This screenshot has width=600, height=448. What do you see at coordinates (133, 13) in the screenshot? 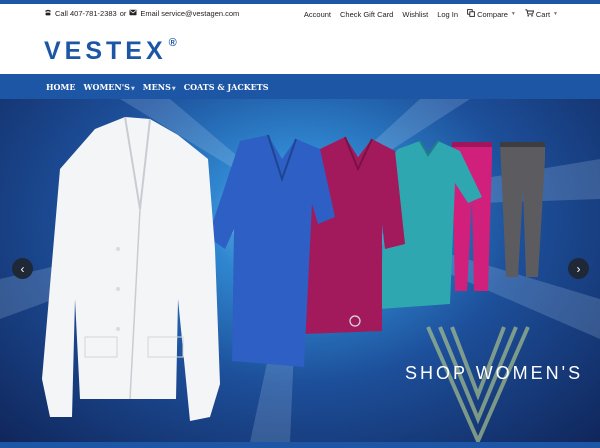
I see `email-icon` at bounding box center [133, 13].